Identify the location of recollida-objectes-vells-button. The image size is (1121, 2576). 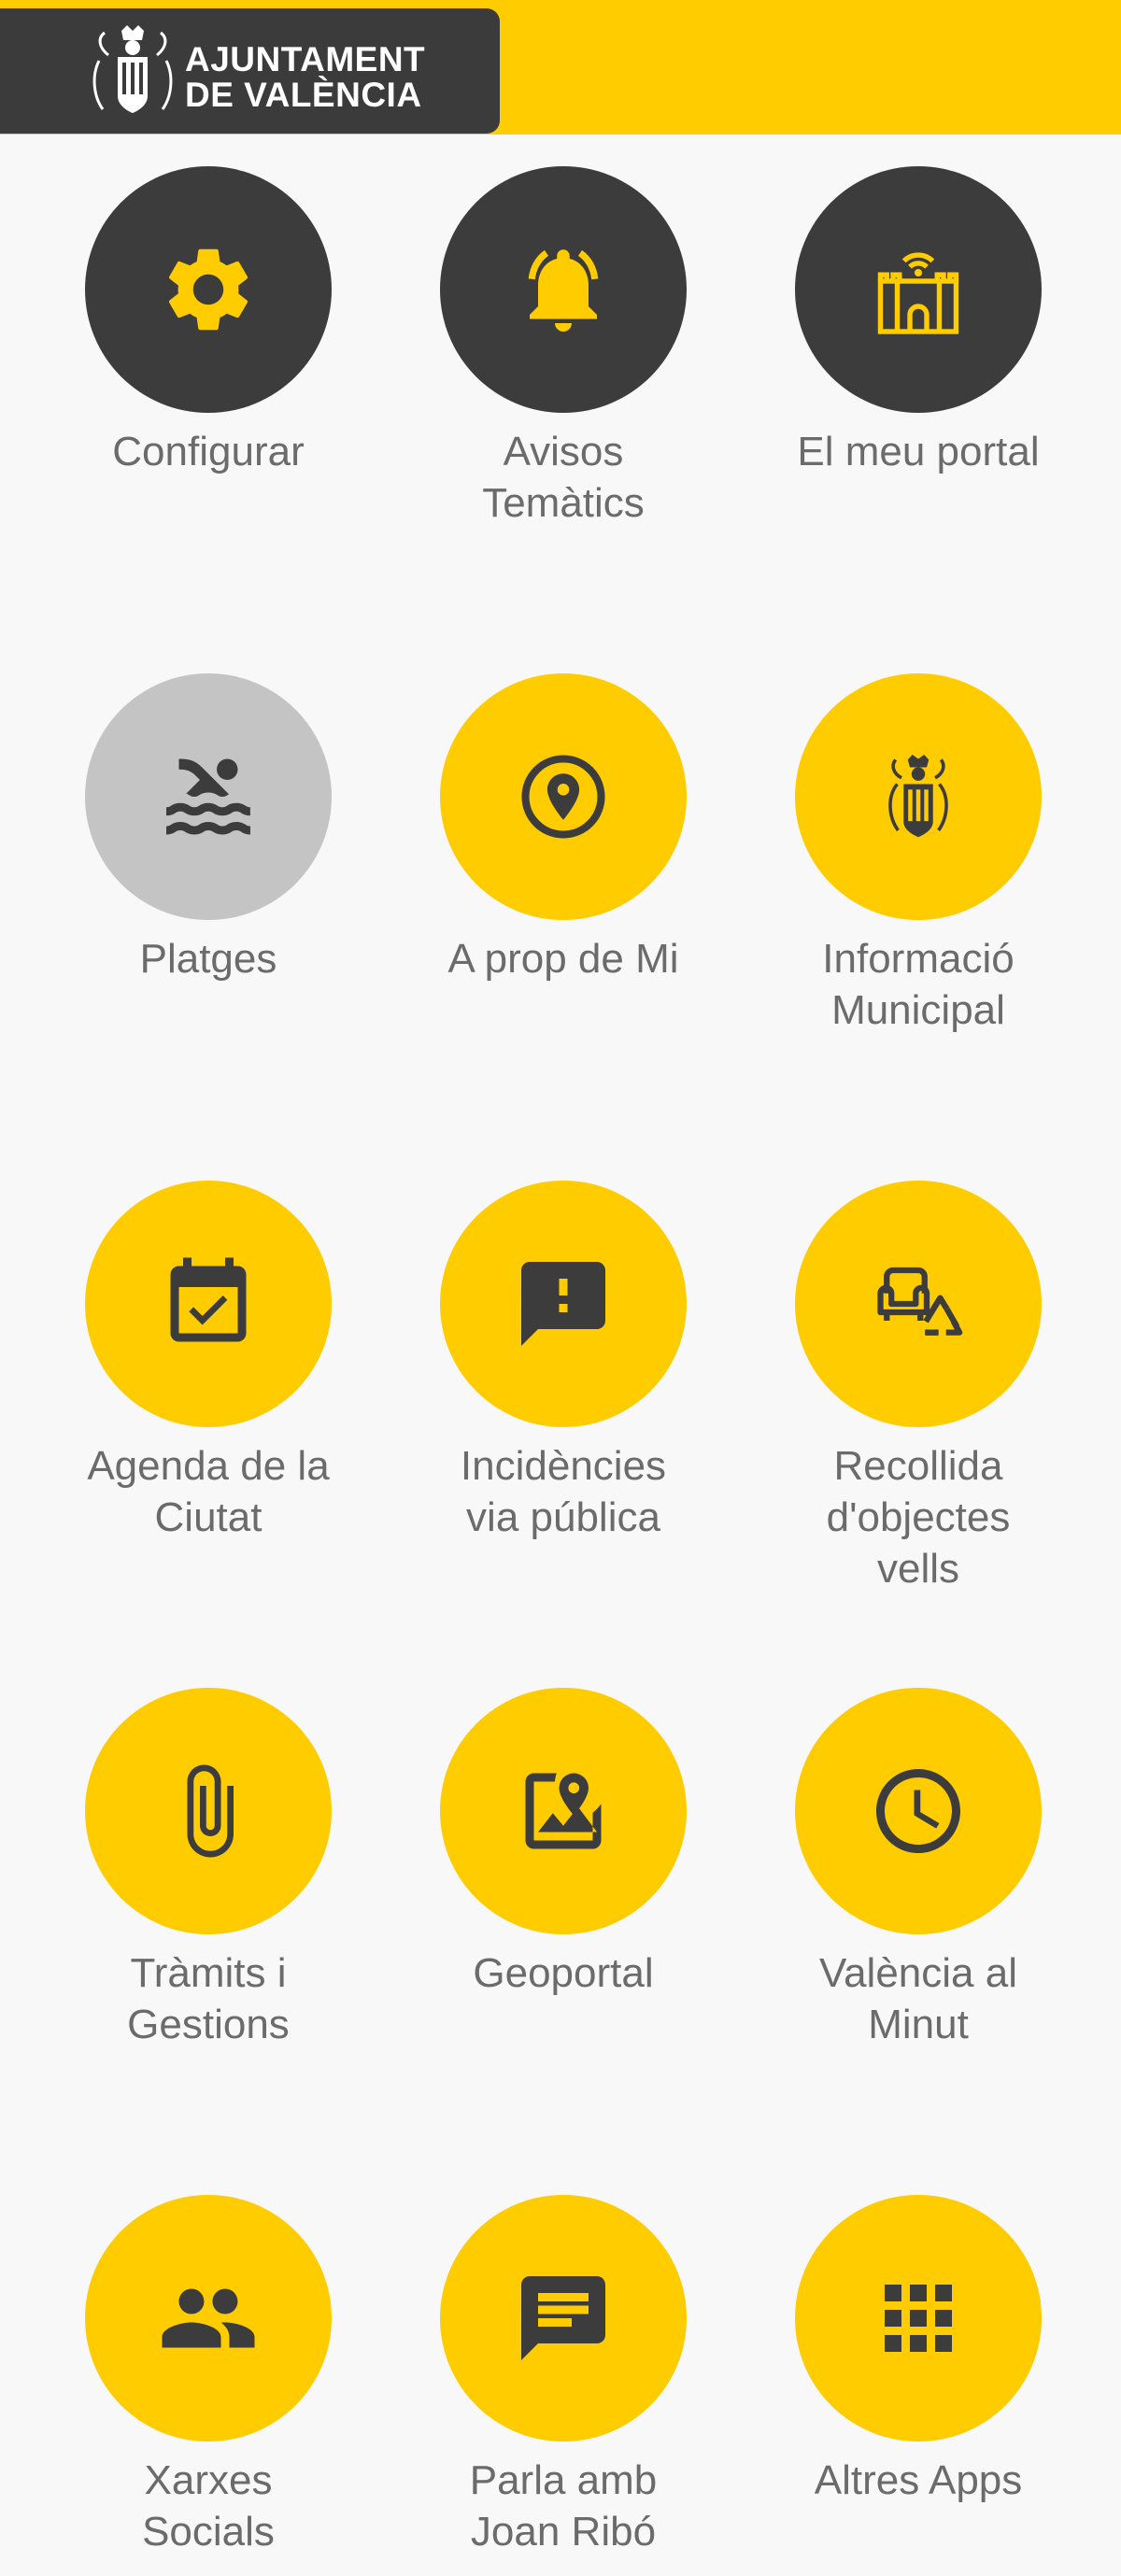
(918, 1304).